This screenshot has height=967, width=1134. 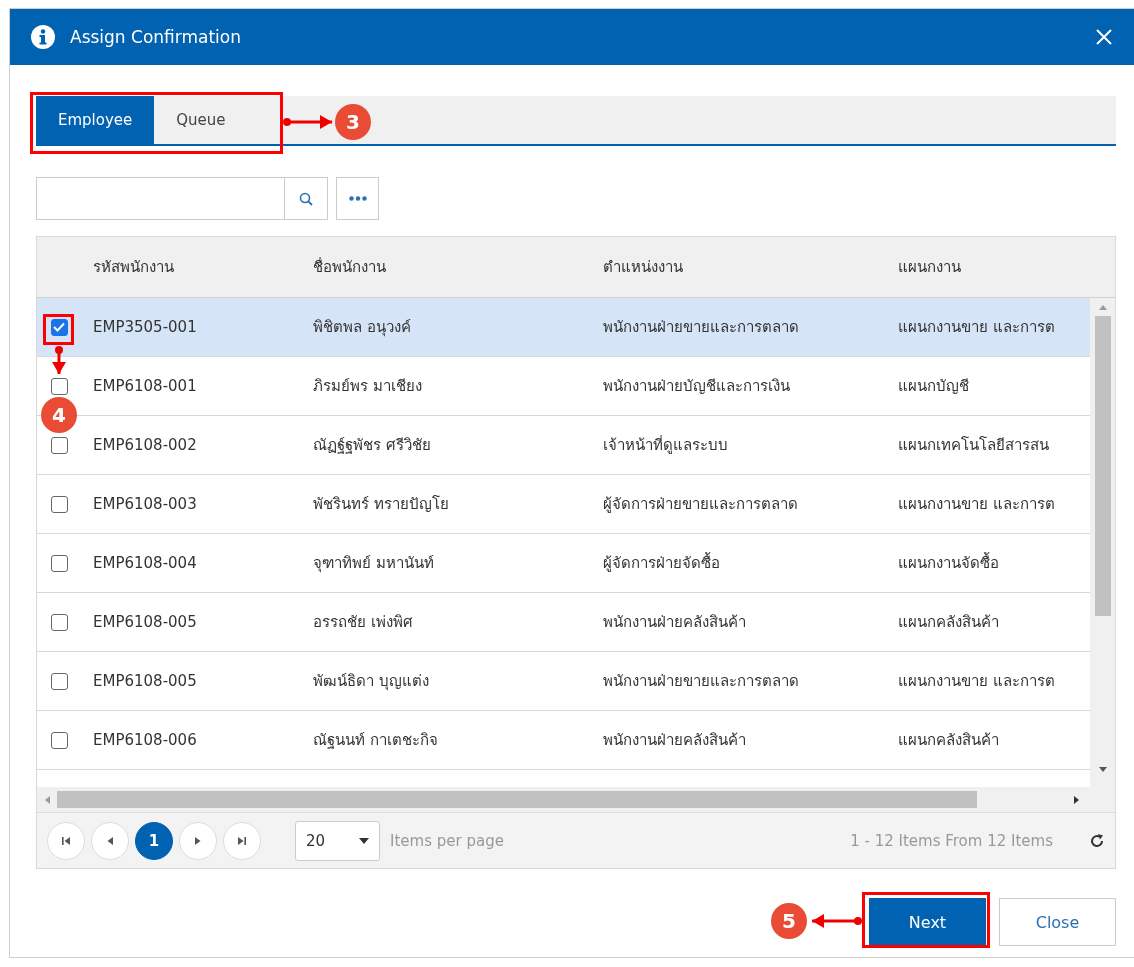 I want to click on scroll-up-icon, so click(x=1102, y=308).